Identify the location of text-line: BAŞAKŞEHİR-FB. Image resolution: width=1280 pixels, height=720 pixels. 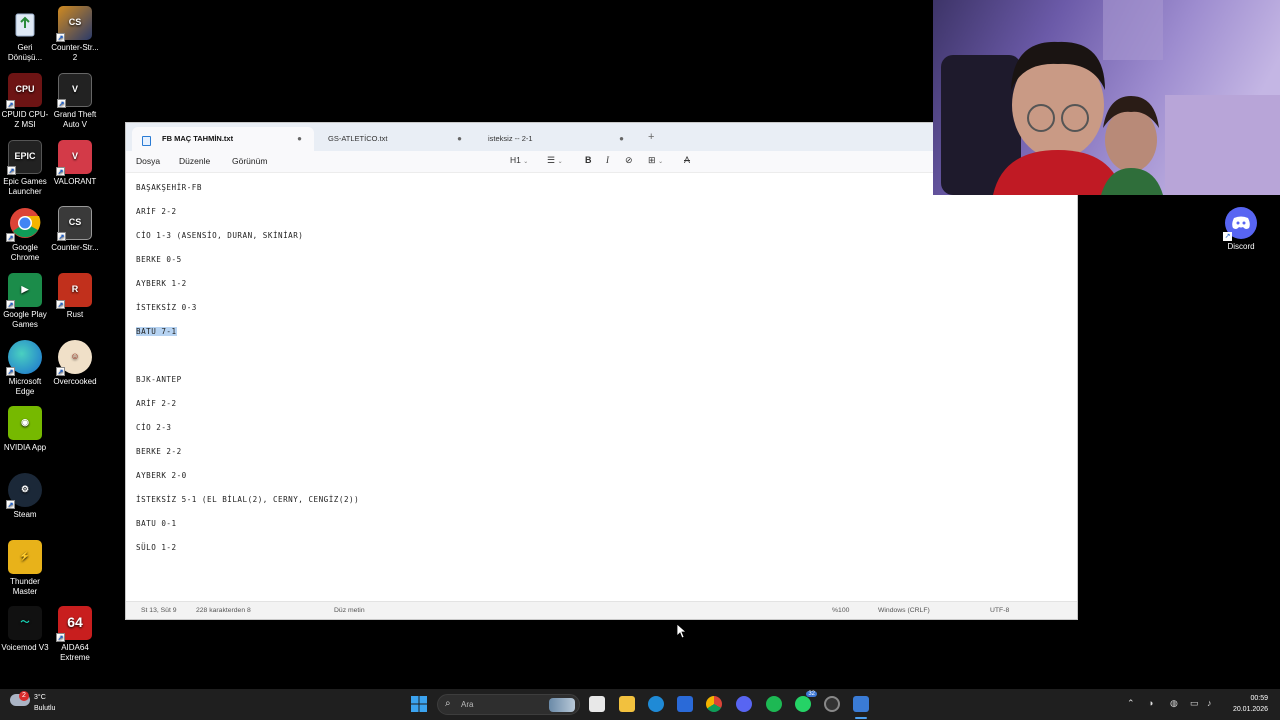
(169, 187).